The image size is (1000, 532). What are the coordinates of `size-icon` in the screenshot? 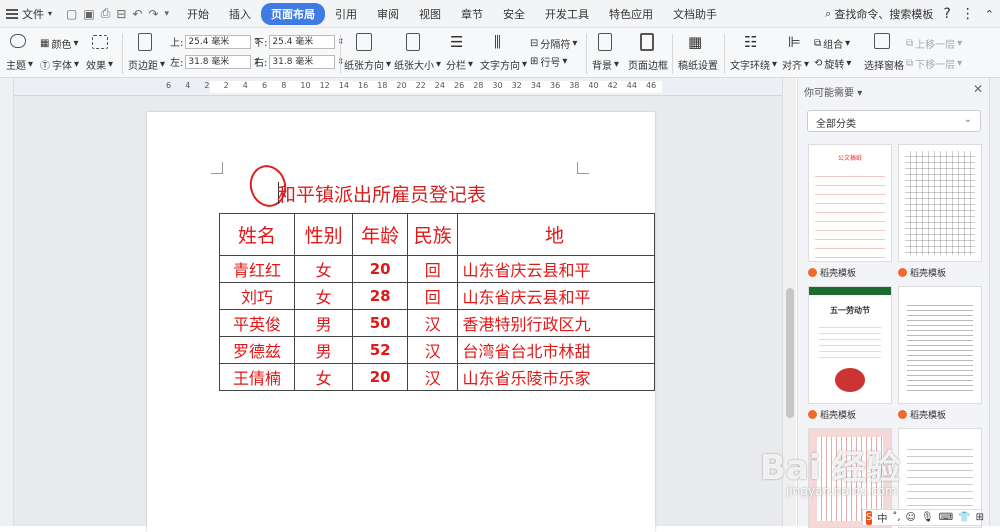 It's located at (413, 42).